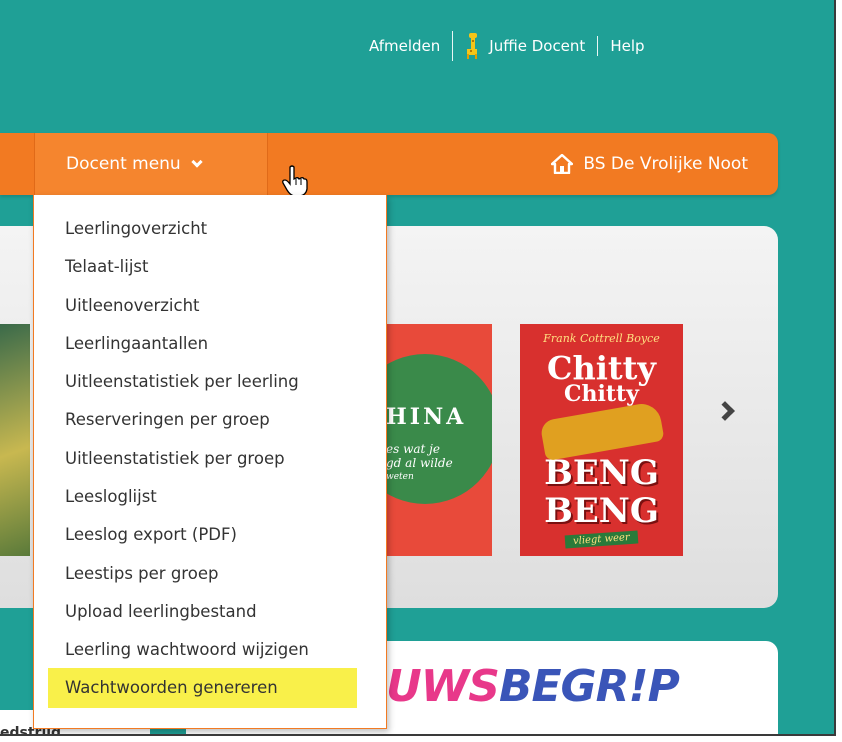  I want to click on nieuwsbegrip-logo: UWSBEGR!P, so click(533, 686).